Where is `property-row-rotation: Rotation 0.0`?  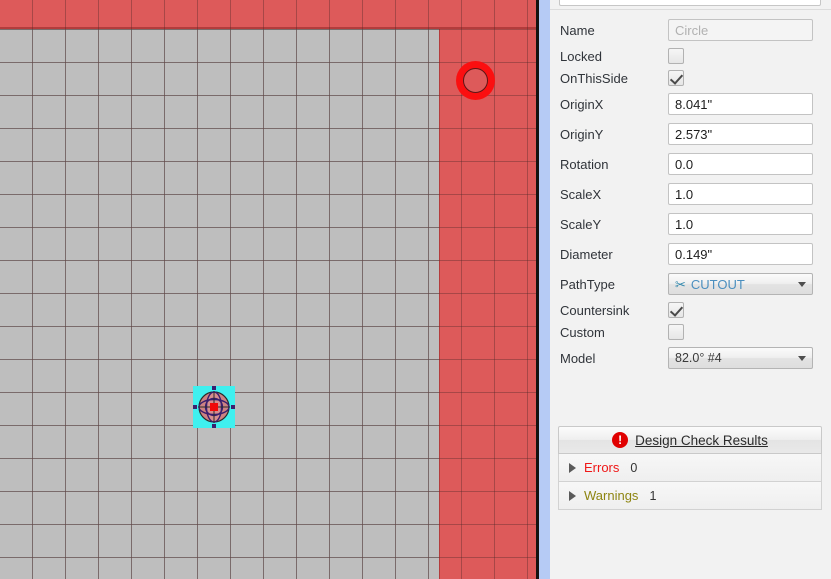
property-row-rotation: Rotation 0.0 is located at coordinates (690, 164).